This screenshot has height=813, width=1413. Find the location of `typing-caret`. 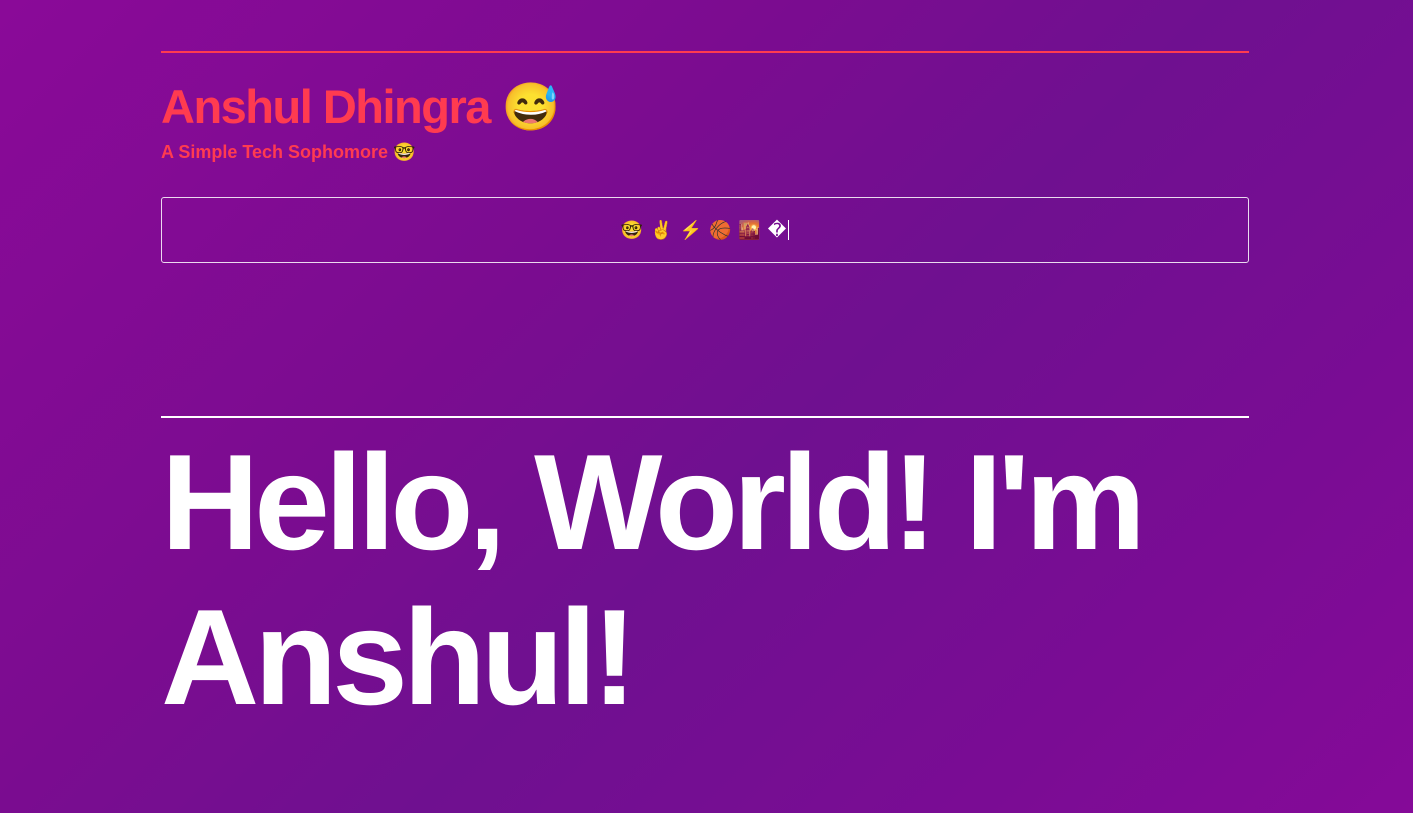

typing-caret is located at coordinates (789, 230).